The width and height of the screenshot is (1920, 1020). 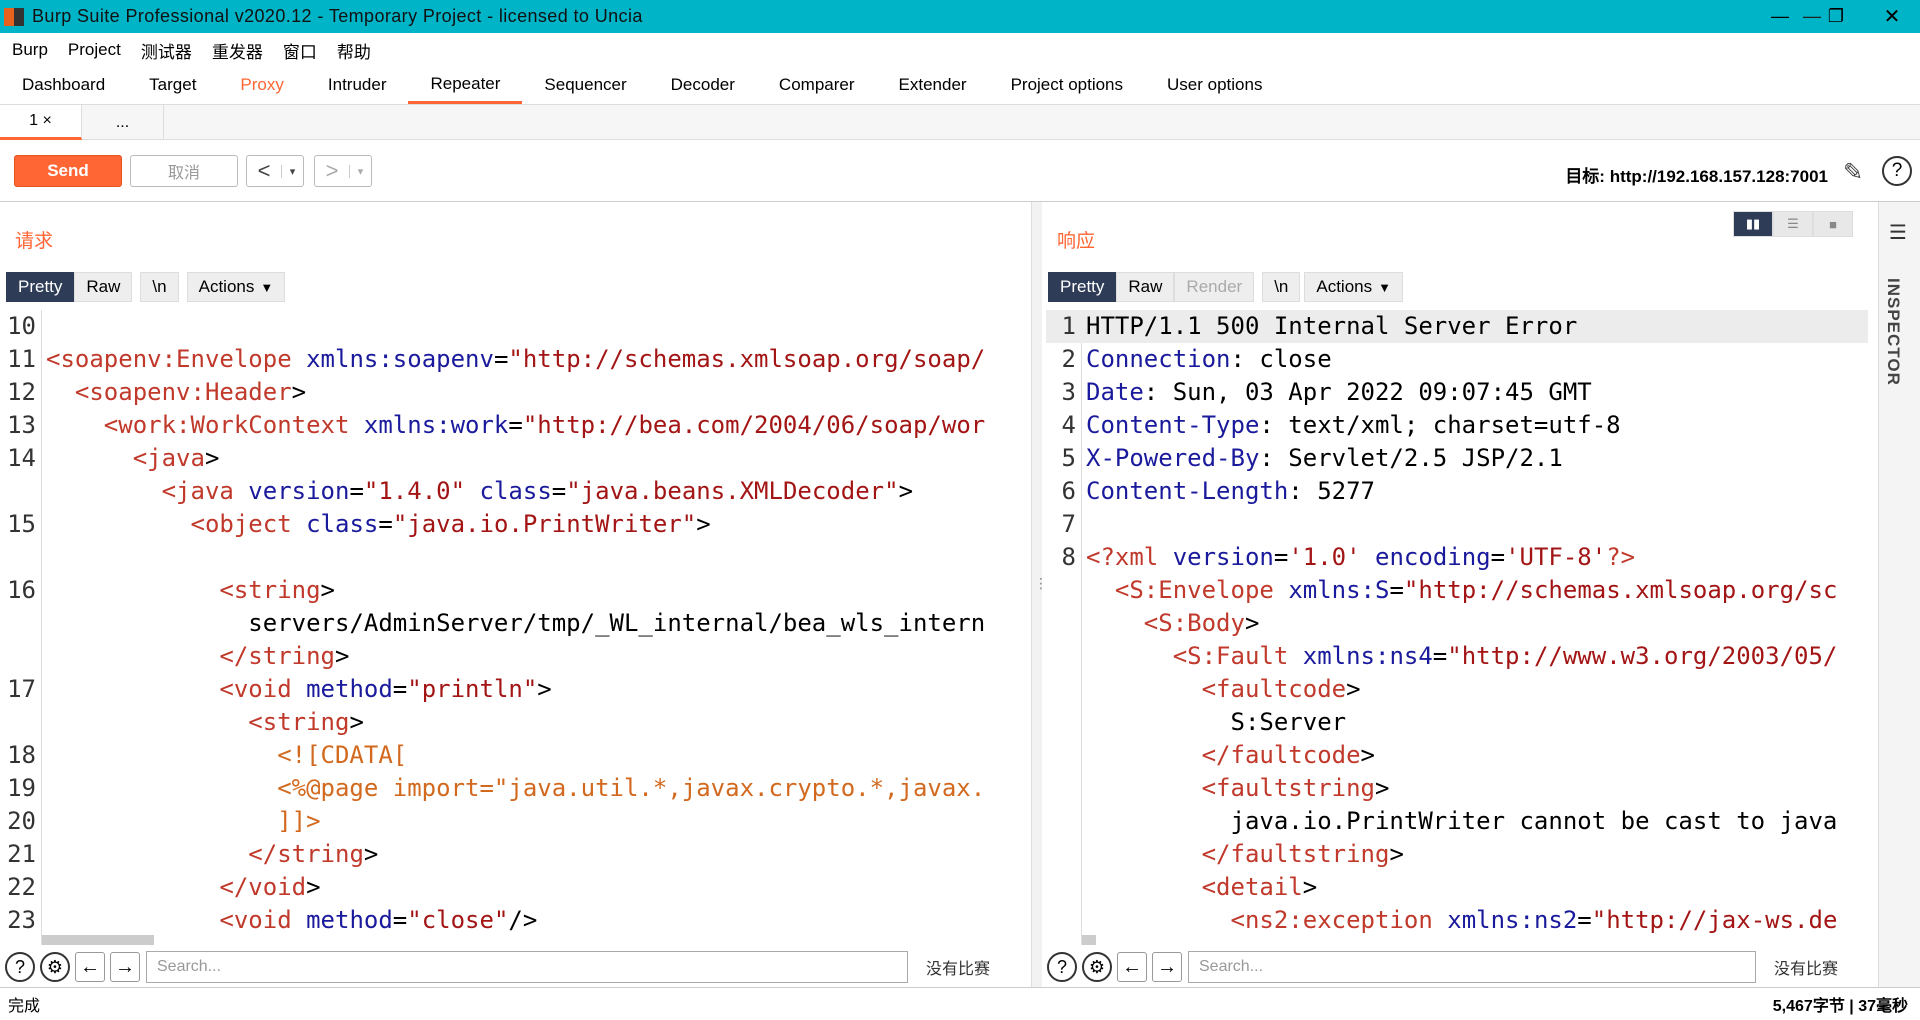 I want to click on inspector-label: INSPECTOR, so click(x=1893, y=332).